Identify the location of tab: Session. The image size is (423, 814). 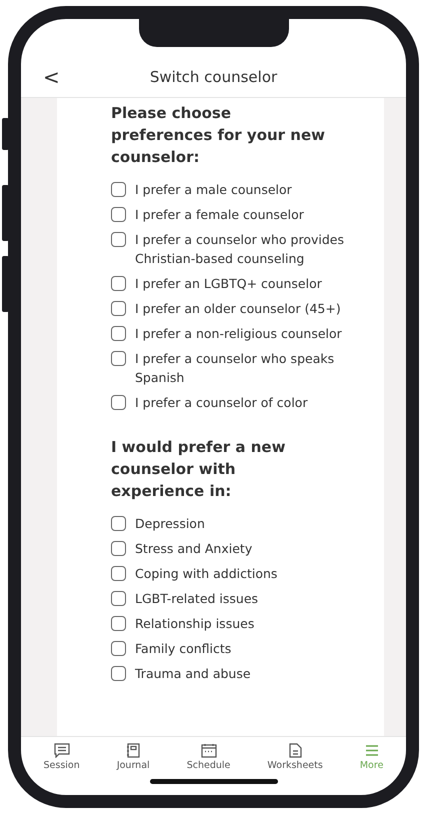
(62, 757).